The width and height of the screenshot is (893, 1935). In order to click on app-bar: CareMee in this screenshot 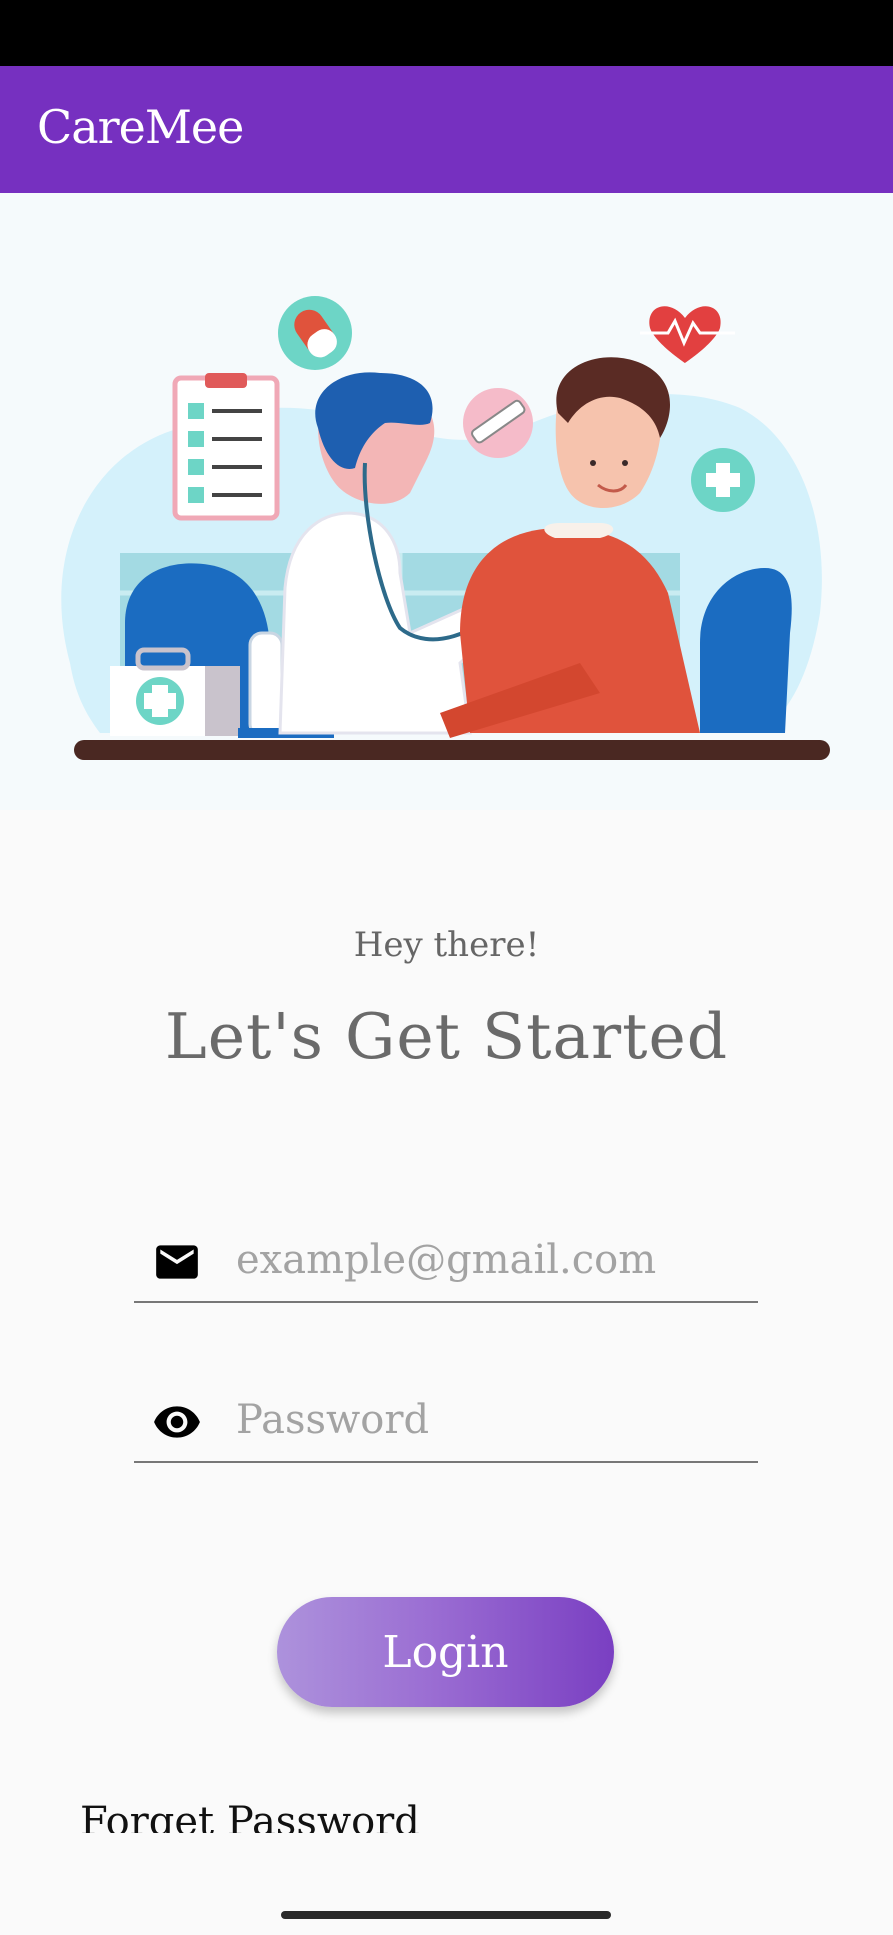, I will do `click(446, 129)`.